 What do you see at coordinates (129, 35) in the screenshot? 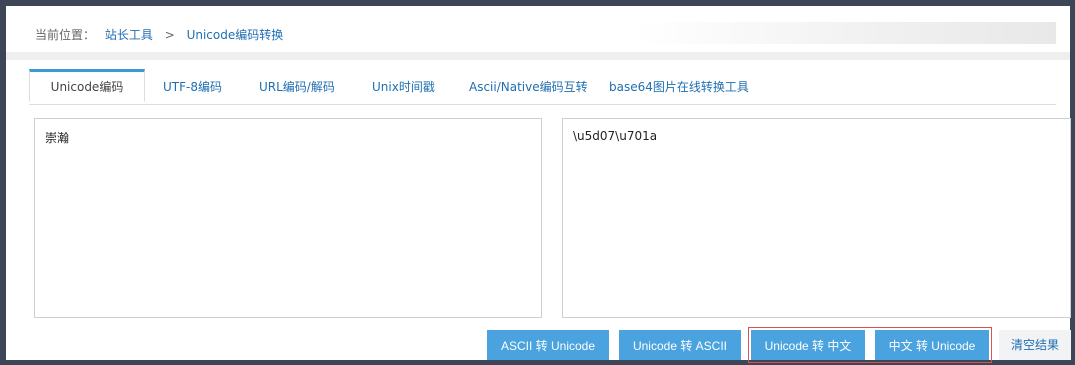
I see `breadcrumb-link-webmaster-tools: 站长工具` at bounding box center [129, 35].